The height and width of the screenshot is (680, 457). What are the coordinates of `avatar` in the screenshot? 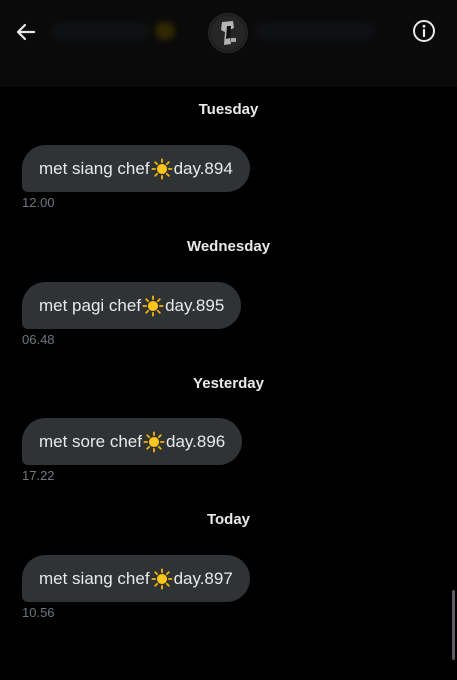 It's located at (228, 33).